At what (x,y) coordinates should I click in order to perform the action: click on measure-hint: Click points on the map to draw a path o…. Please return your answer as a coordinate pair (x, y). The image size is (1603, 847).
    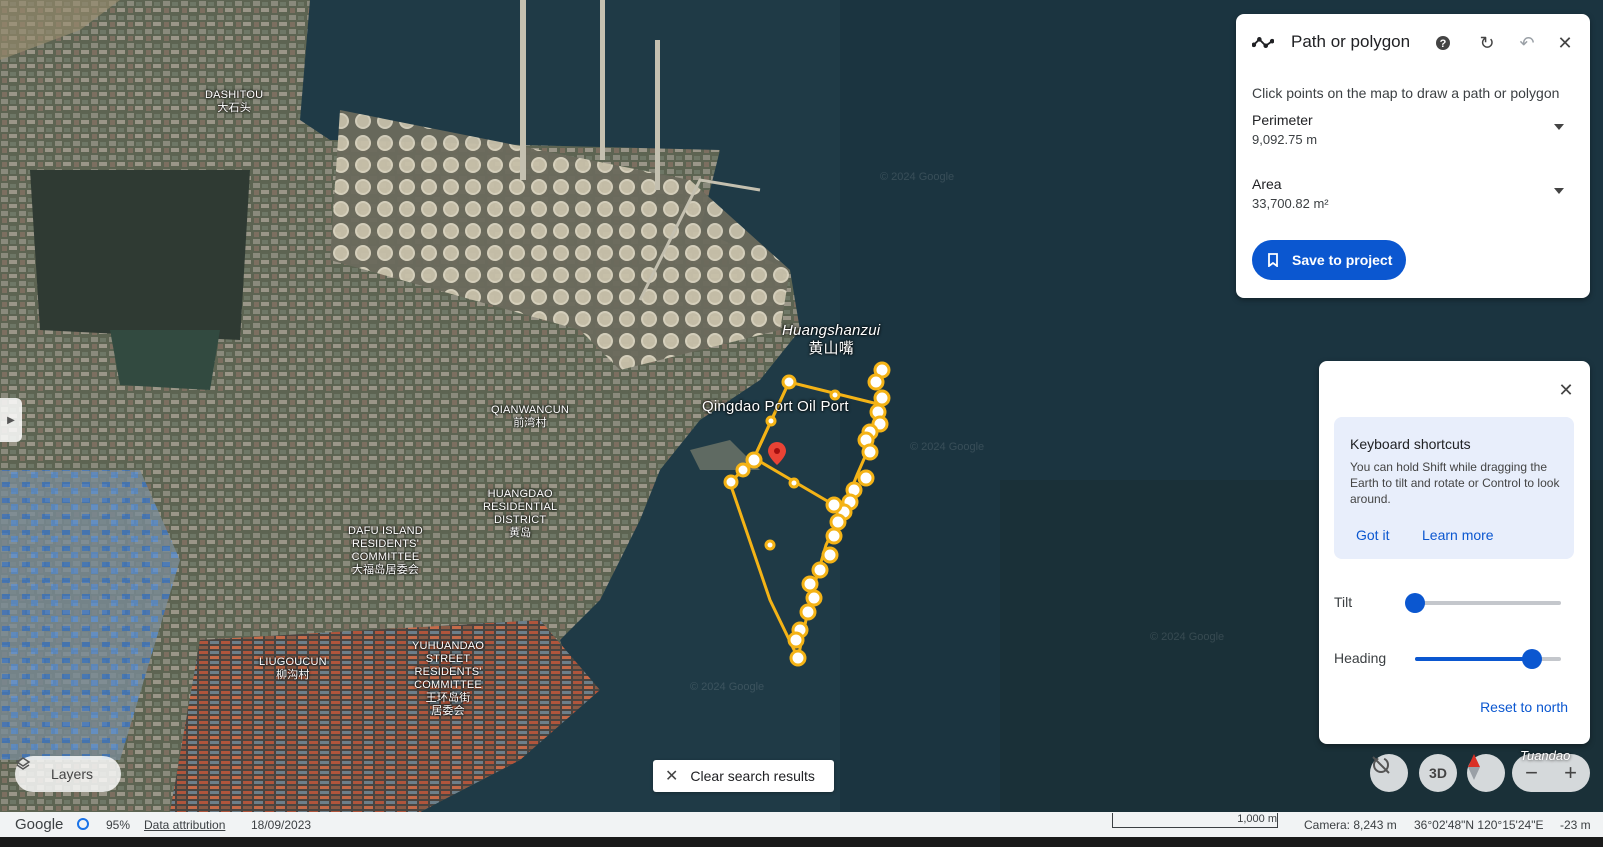
    Looking at the image, I should click on (1406, 93).